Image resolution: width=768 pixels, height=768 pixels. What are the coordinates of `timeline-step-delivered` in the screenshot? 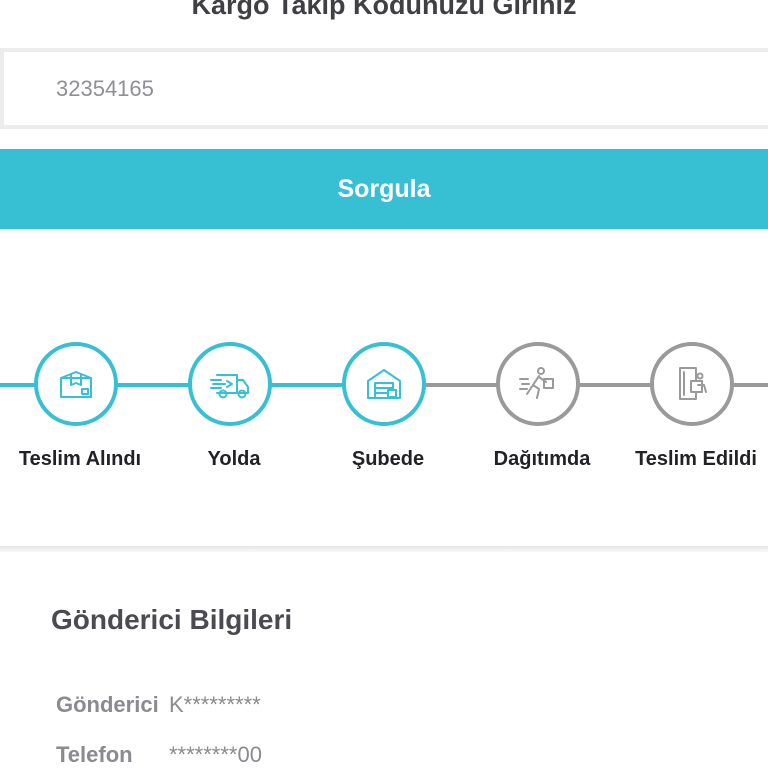 It's located at (692, 384).